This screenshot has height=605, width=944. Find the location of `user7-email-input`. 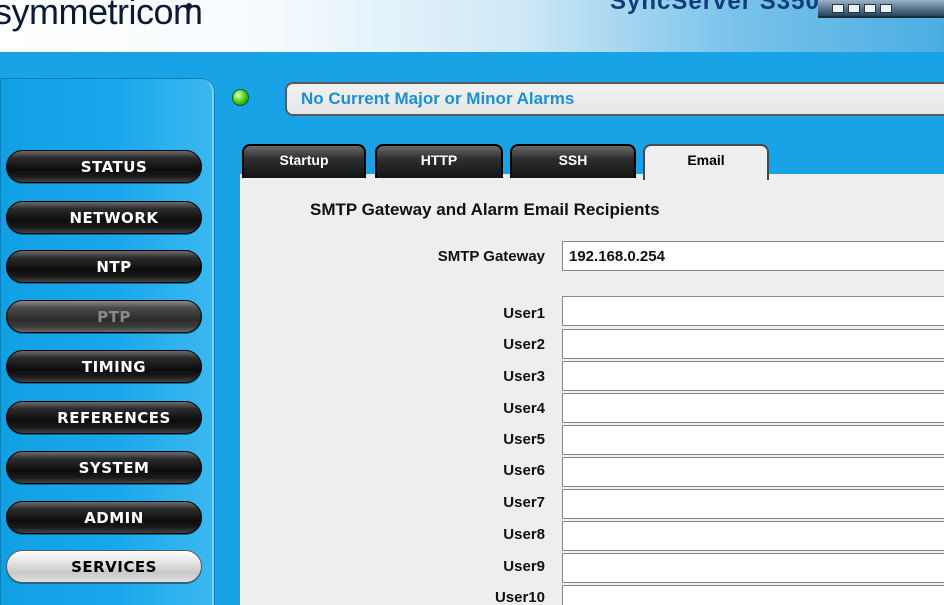

user7-email-input is located at coordinates (753, 504).